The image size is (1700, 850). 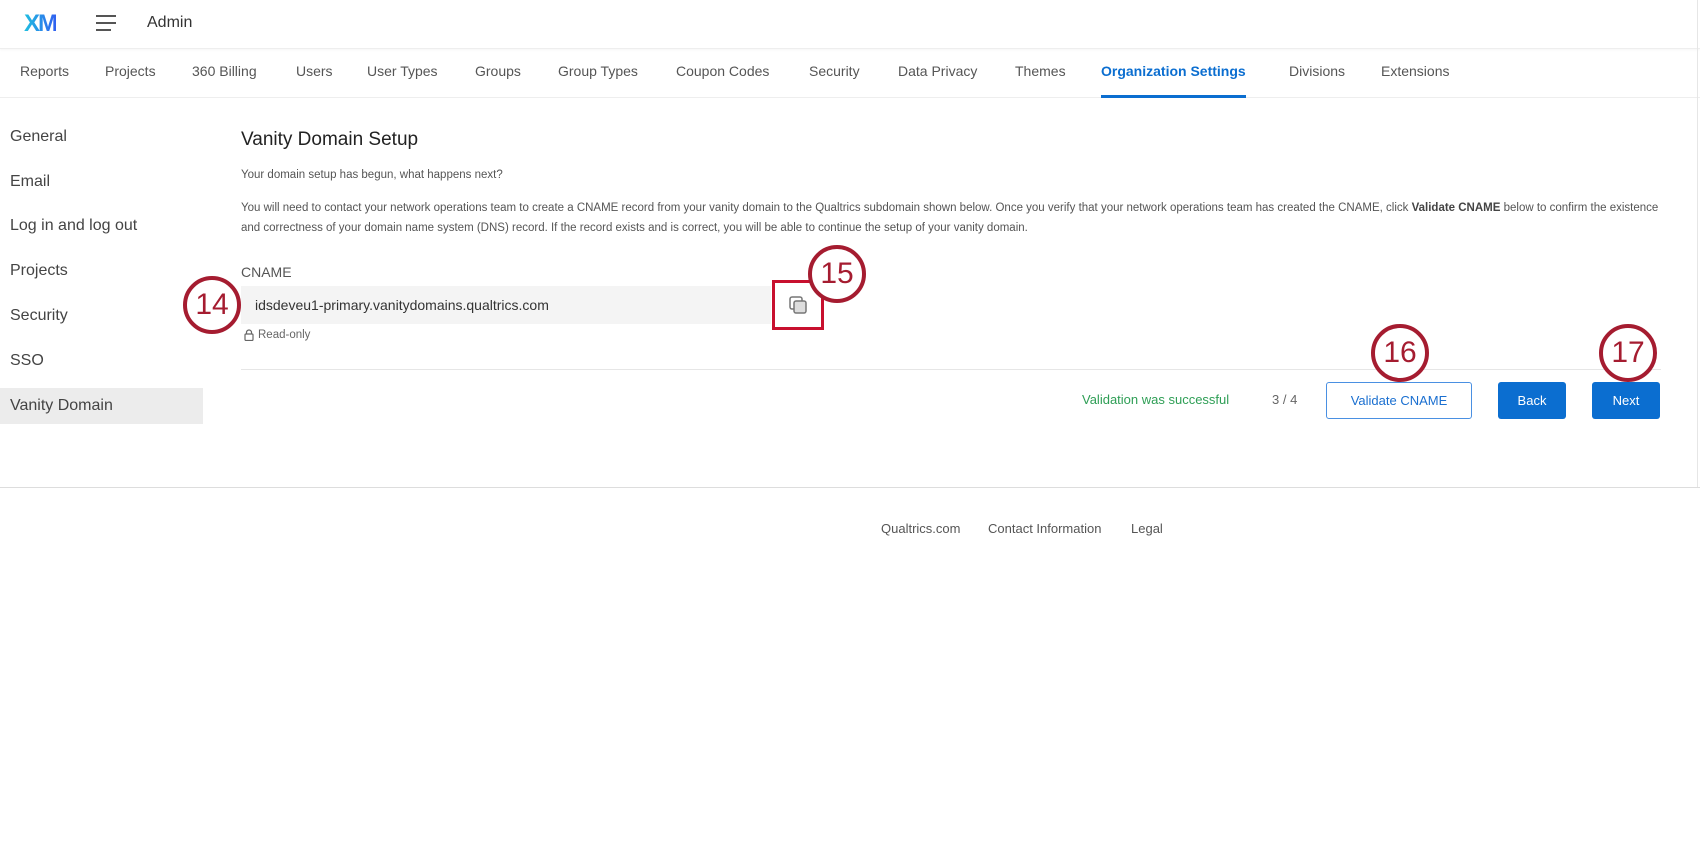 I want to click on back-button: Back, so click(x=1532, y=400).